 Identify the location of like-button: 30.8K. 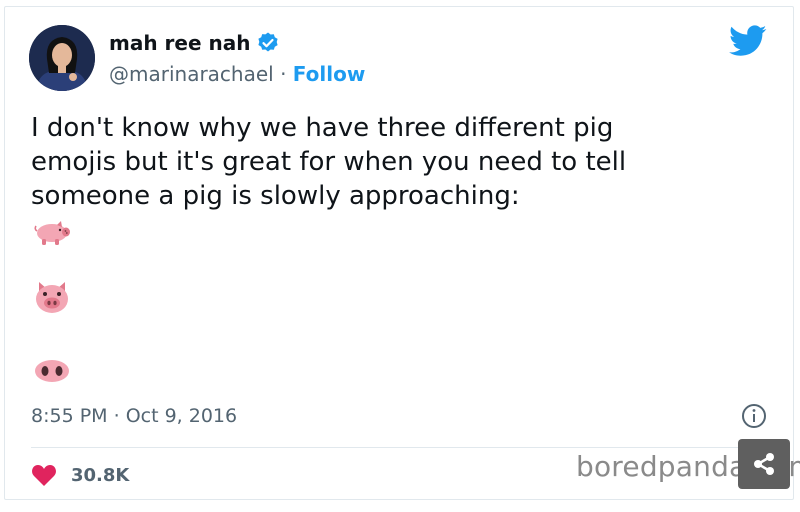
(80, 475).